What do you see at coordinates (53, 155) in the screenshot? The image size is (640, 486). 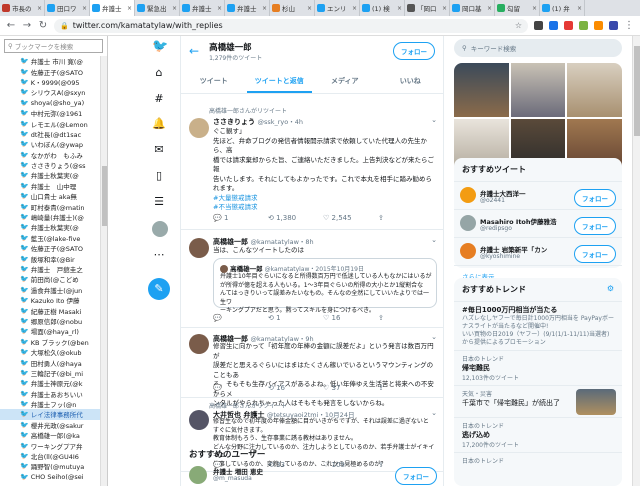 I see `bookmark-item: 🐦 なかがわ もふみ` at bounding box center [53, 155].